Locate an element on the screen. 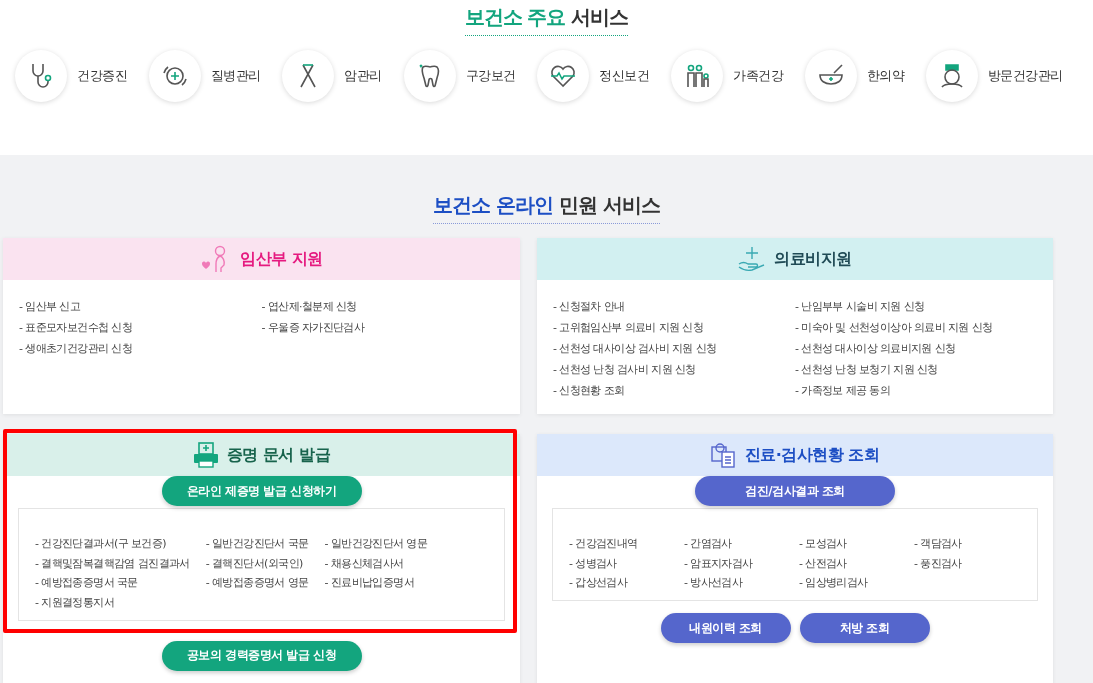  service-link: 구강보건 is located at coordinates (459, 76).